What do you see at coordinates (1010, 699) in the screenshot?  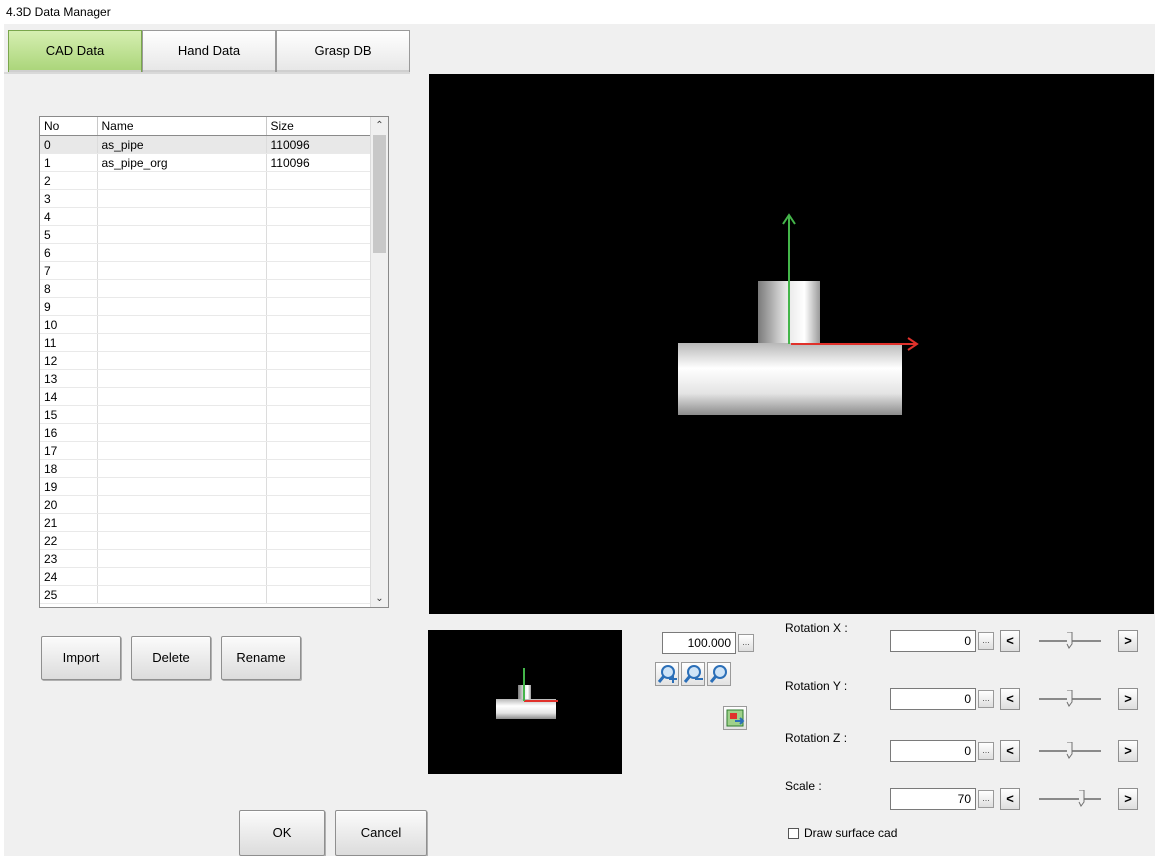 I see `rotation-y-decrease-button: <` at bounding box center [1010, 699].